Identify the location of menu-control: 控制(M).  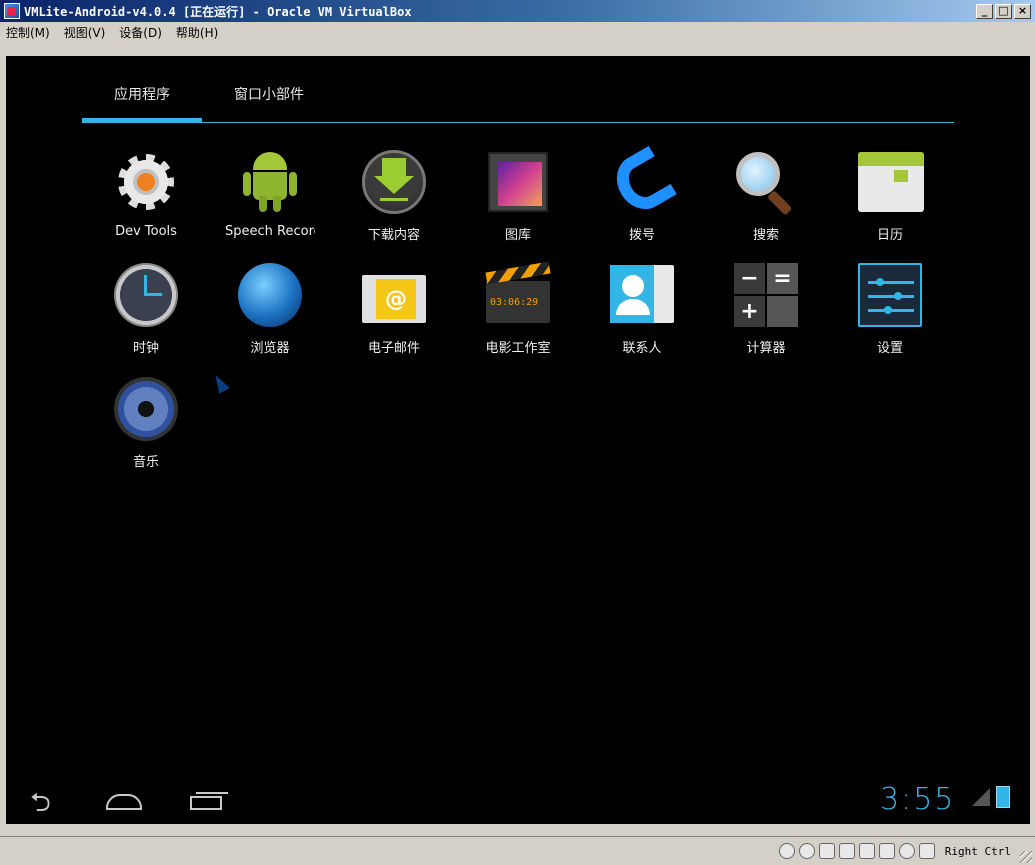
(28, 32).